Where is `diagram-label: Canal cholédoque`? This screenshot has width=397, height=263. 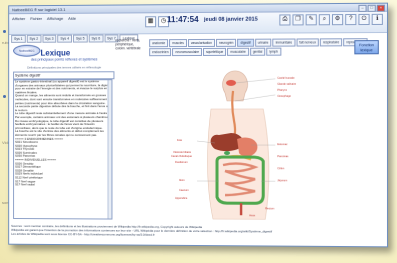 diagram-label: Canal cholédoque is located at coordinates (181, 156).